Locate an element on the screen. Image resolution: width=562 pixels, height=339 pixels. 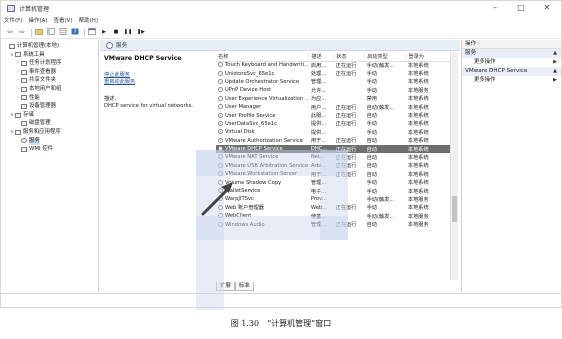
tab-extended: 扩展 is located at coordinates (225, 286).